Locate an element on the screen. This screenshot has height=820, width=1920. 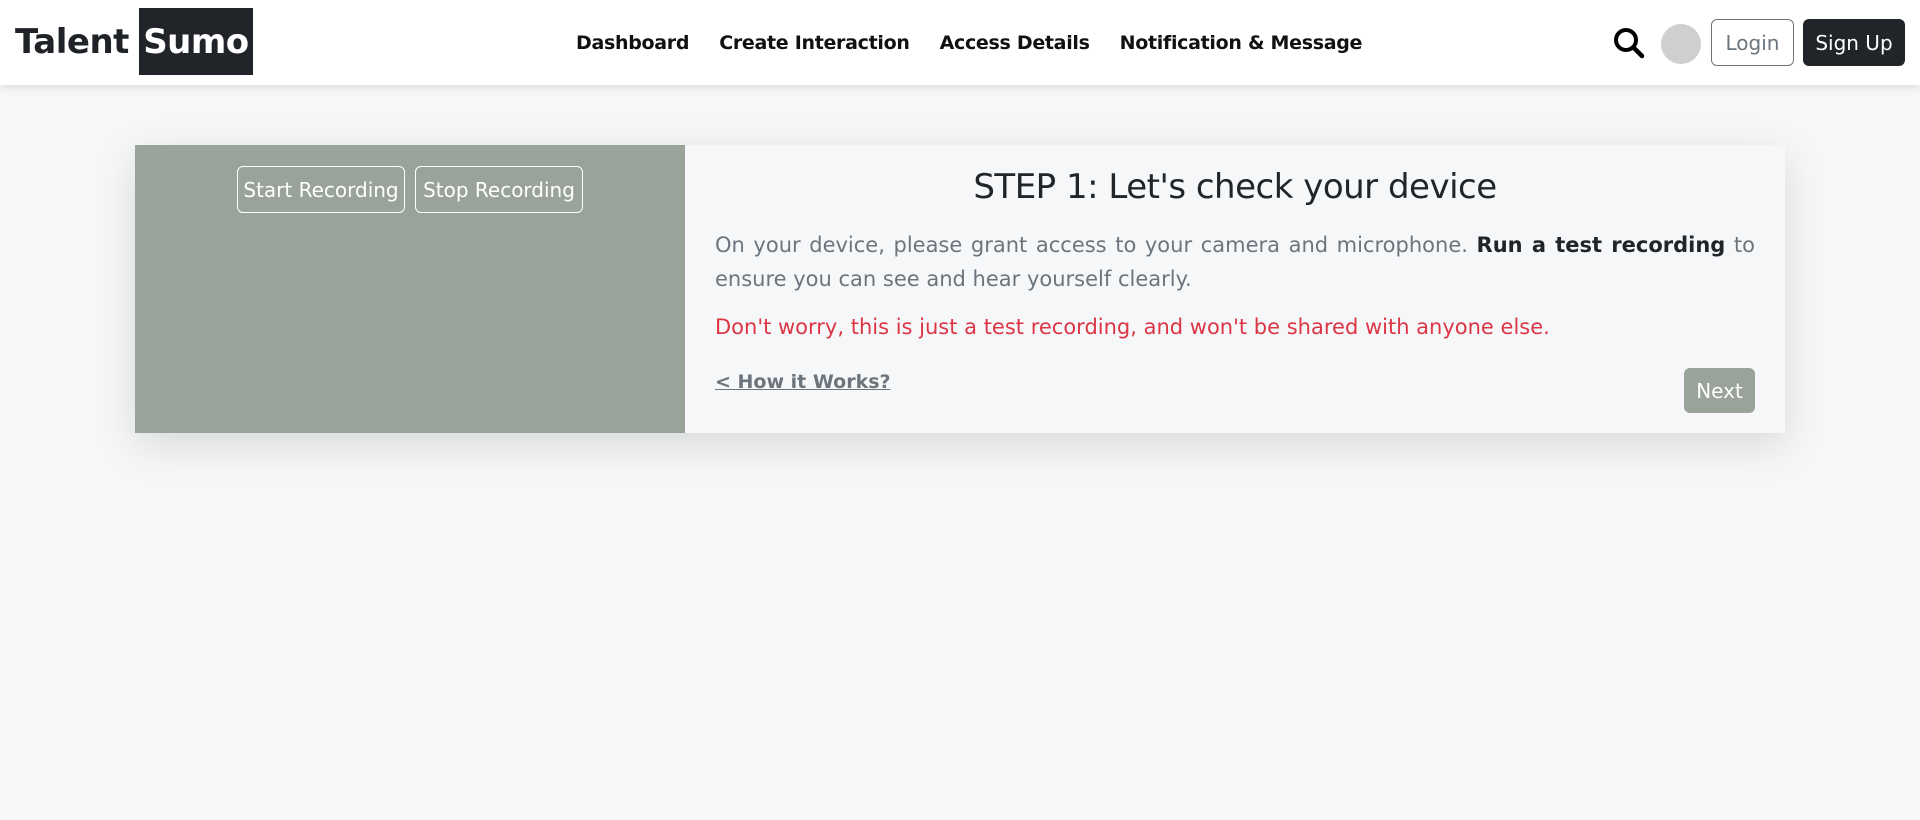
nav-access-details: Access Details is located at coordinates (1015, 43).